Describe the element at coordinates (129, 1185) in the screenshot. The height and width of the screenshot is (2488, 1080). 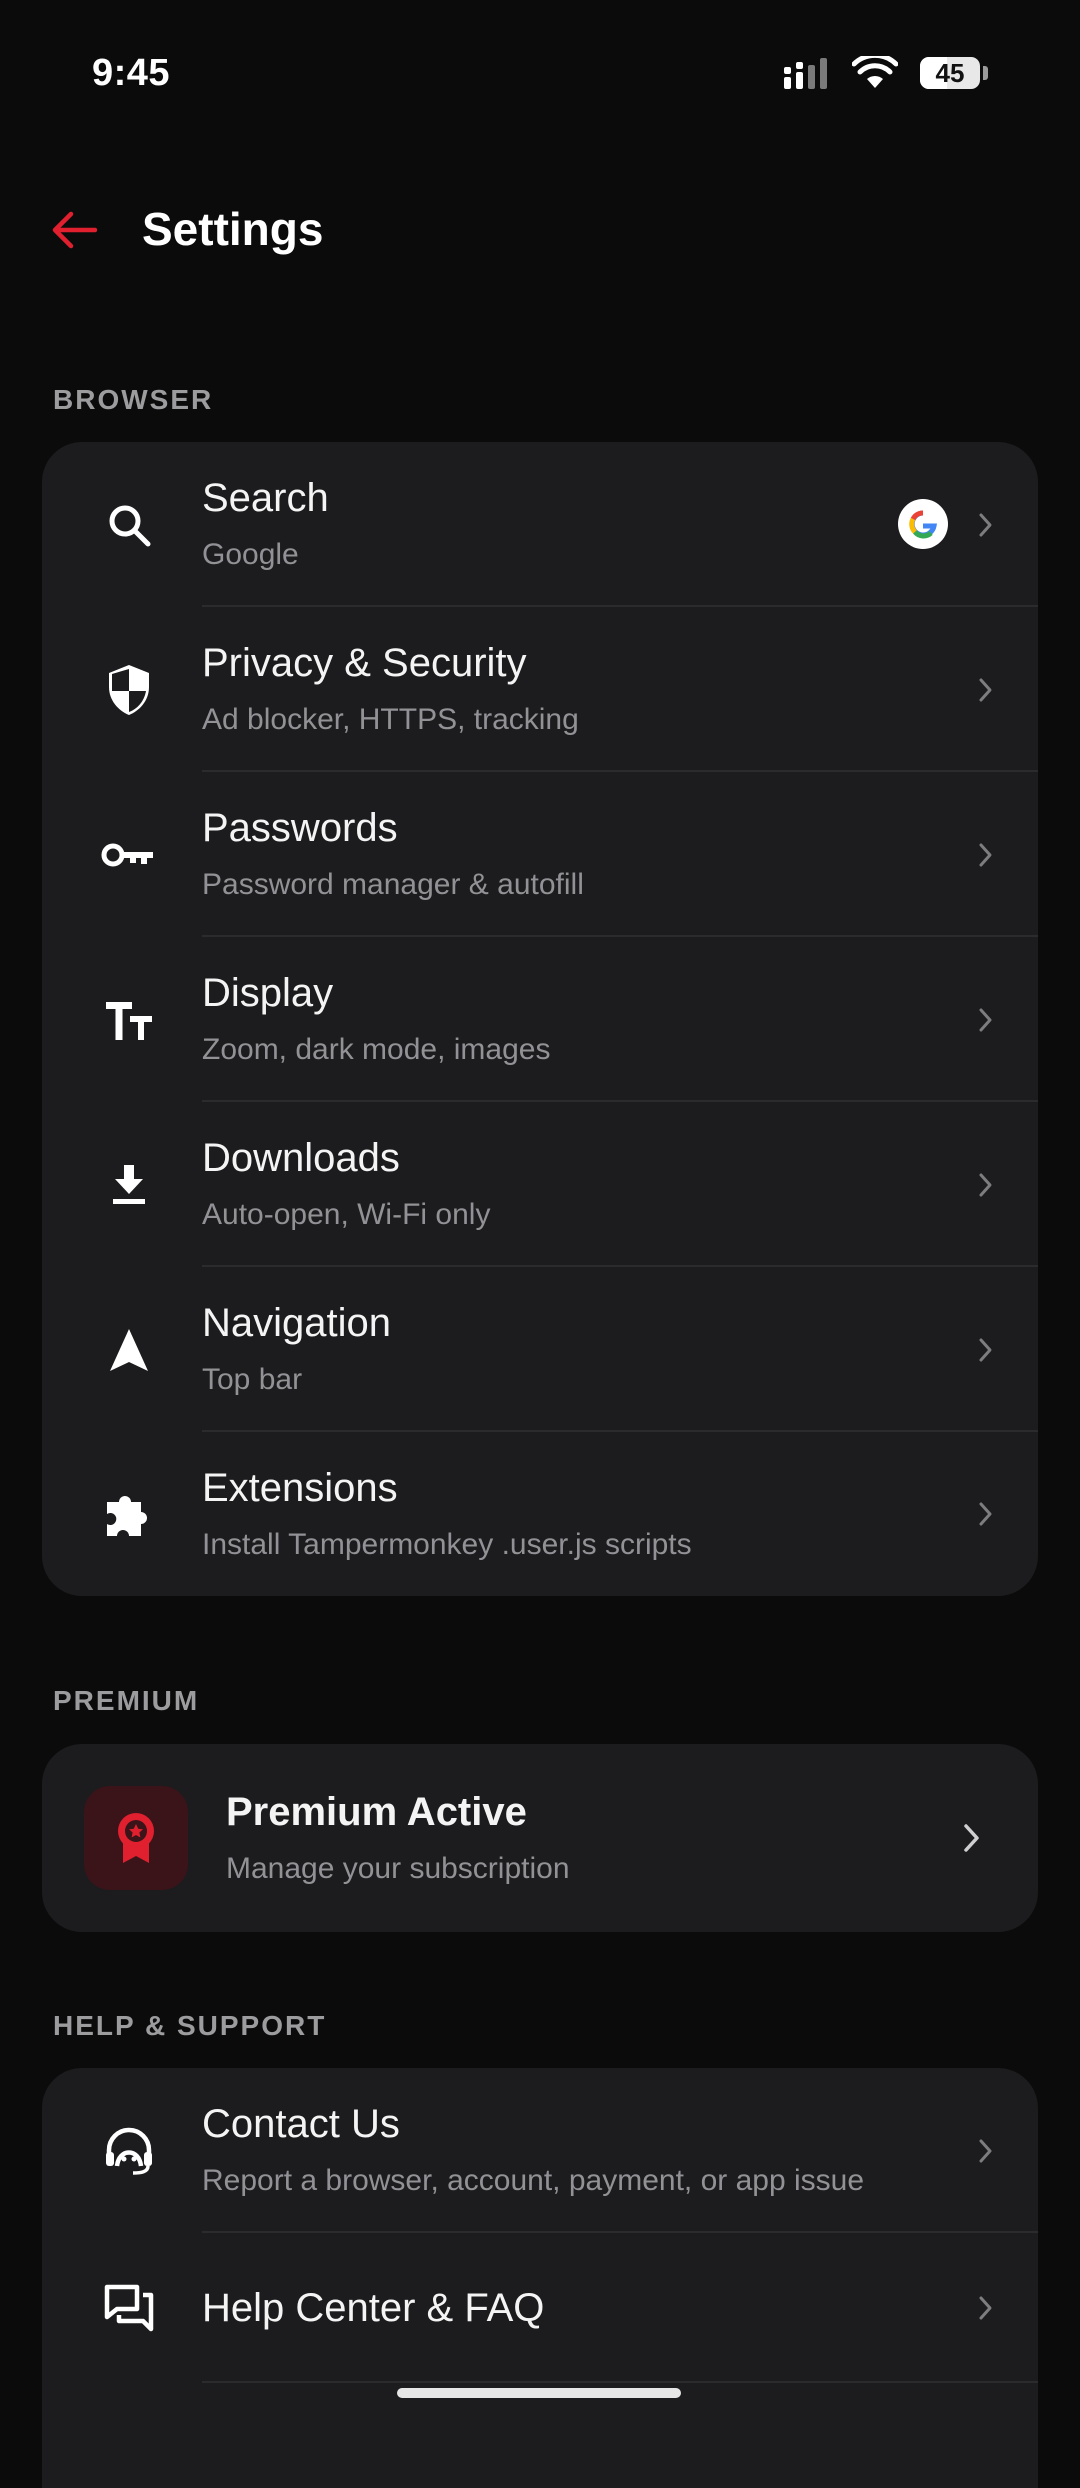
I see `download-icon` at that location.